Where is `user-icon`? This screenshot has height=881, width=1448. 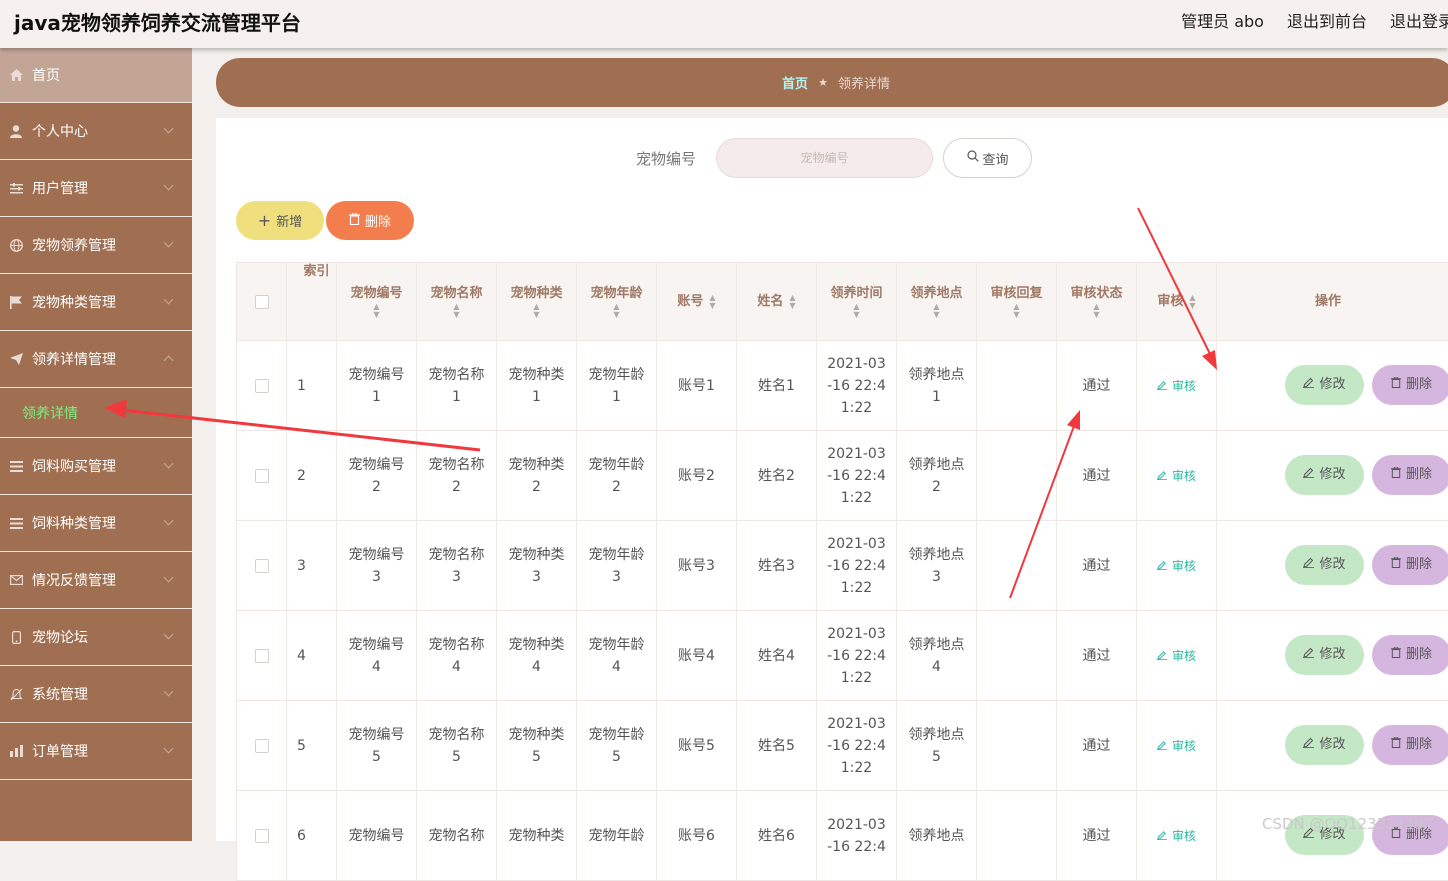
user-icon is located at coordinates (16, 131).